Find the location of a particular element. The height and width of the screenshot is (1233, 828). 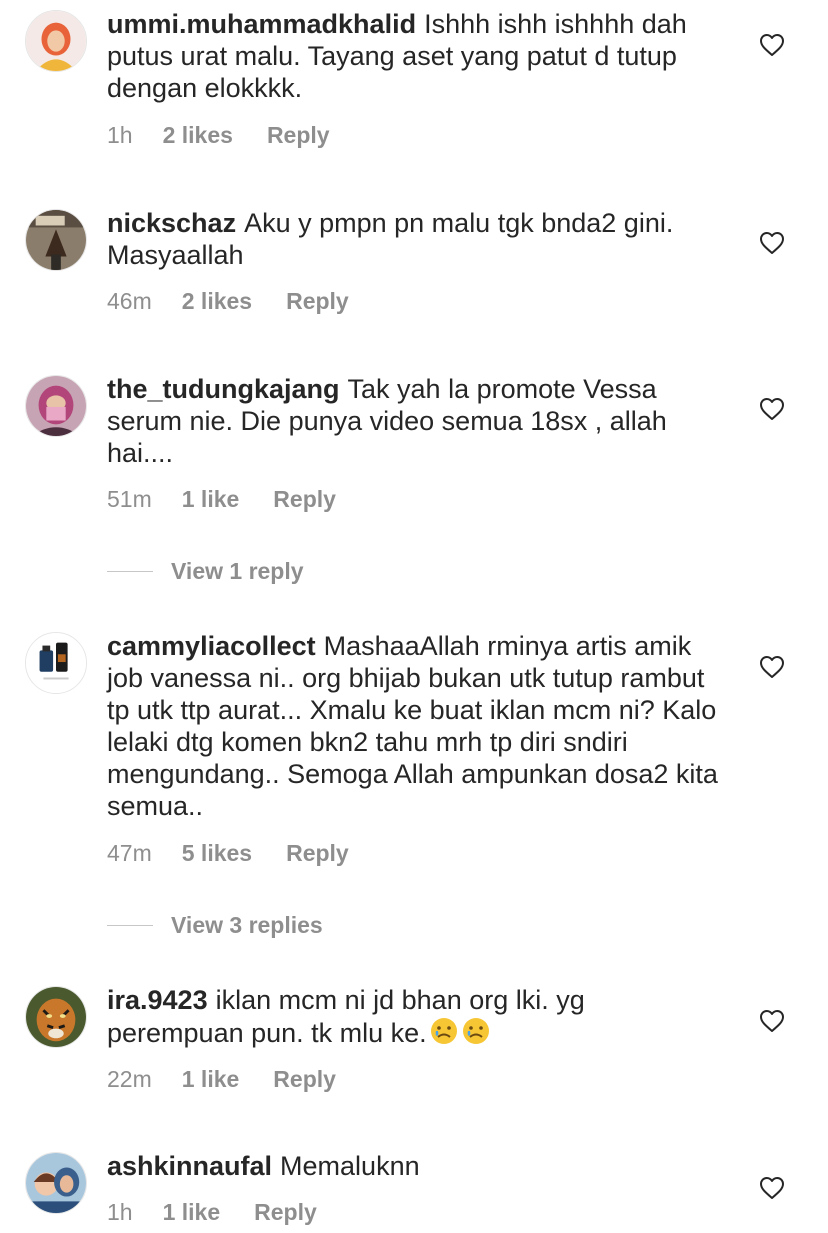

view-replies-button: View 1 reply is located at coordinates (205, 571).